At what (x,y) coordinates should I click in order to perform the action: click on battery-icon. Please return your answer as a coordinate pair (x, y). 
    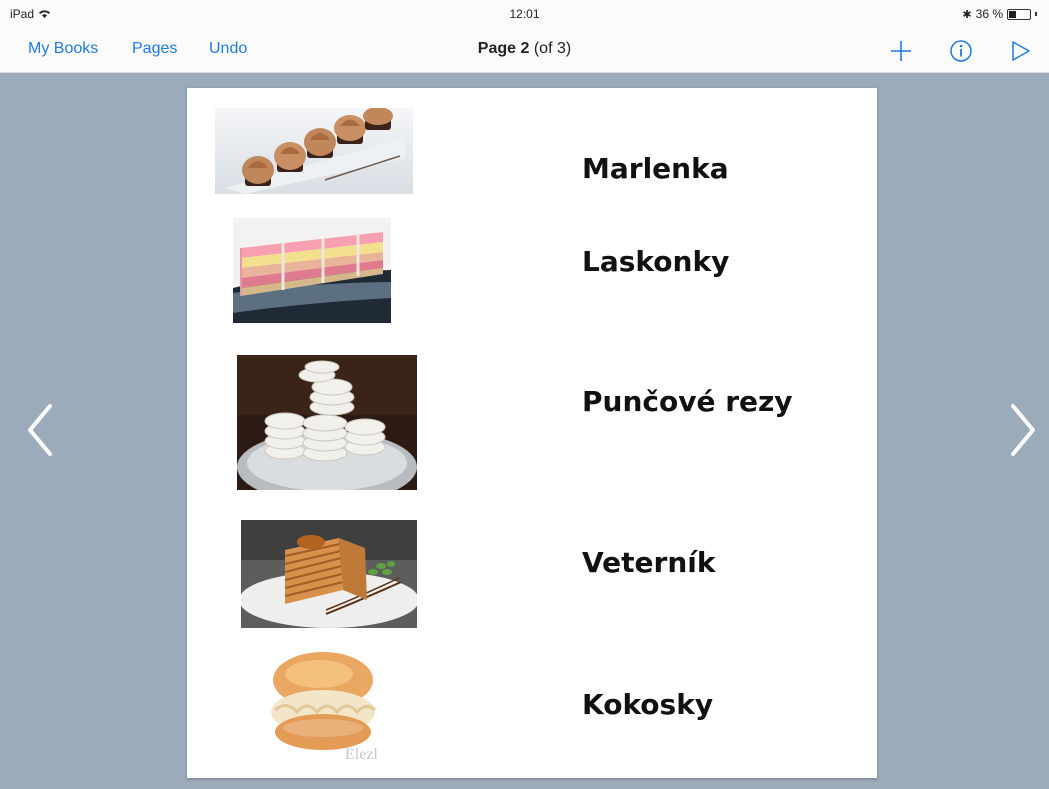
    Looking at the image, I should click on (1019, 14).